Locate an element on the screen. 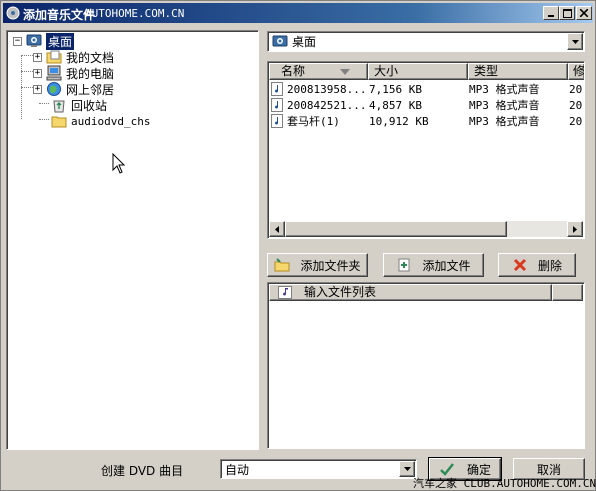 The width and height of the screenshot is (596, 491). title-bar: 添加音乐文件 AUTOHOME.COM.CN is located at coordinates (298, 13).